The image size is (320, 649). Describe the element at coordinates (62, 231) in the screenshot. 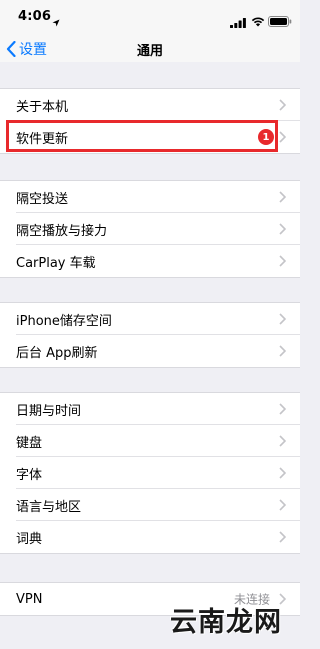

I see `row-label: 隔空播放与接力` at that location.